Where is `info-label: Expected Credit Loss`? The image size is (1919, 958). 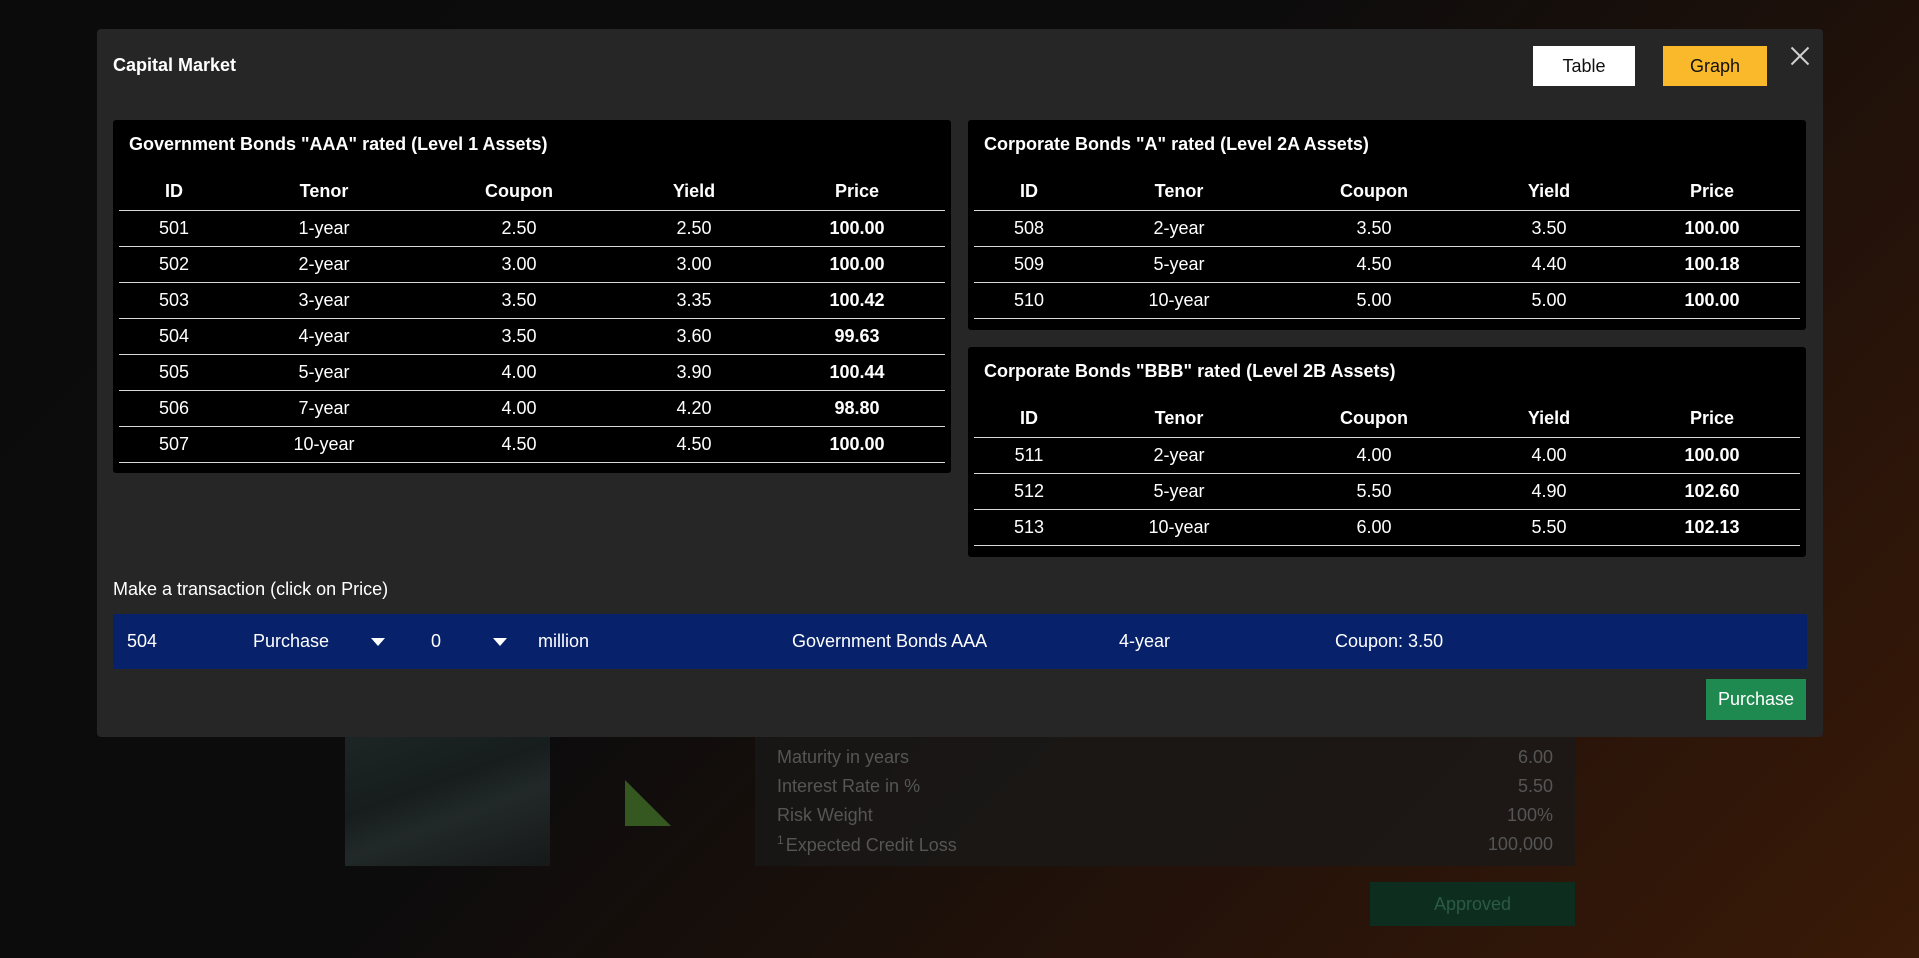 info-label: Expected Credit Loss is located at coordinates (871, 844).